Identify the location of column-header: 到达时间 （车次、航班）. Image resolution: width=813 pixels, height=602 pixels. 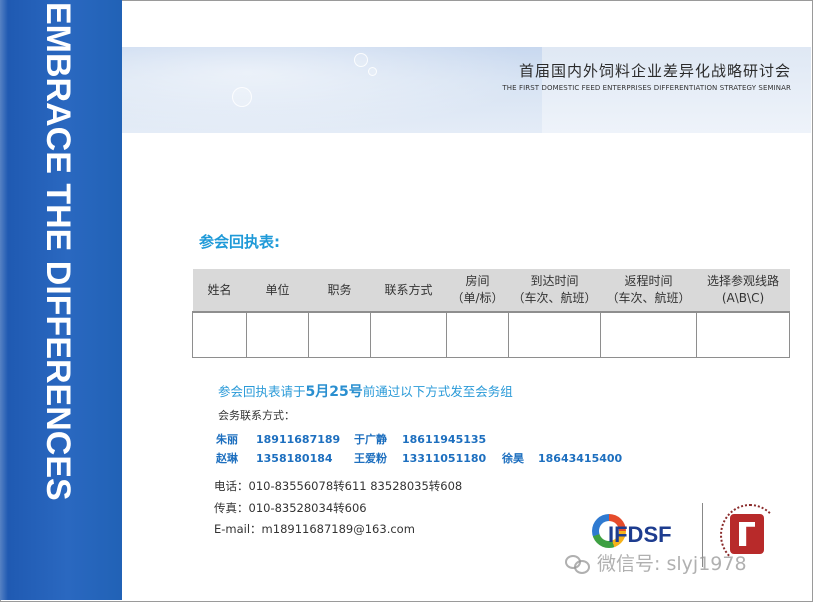
(554, 290).